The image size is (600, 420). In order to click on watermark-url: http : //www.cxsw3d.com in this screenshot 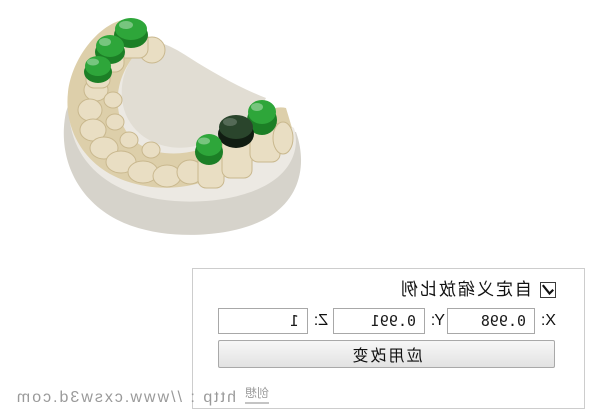, I will do `click(125, 397)`.